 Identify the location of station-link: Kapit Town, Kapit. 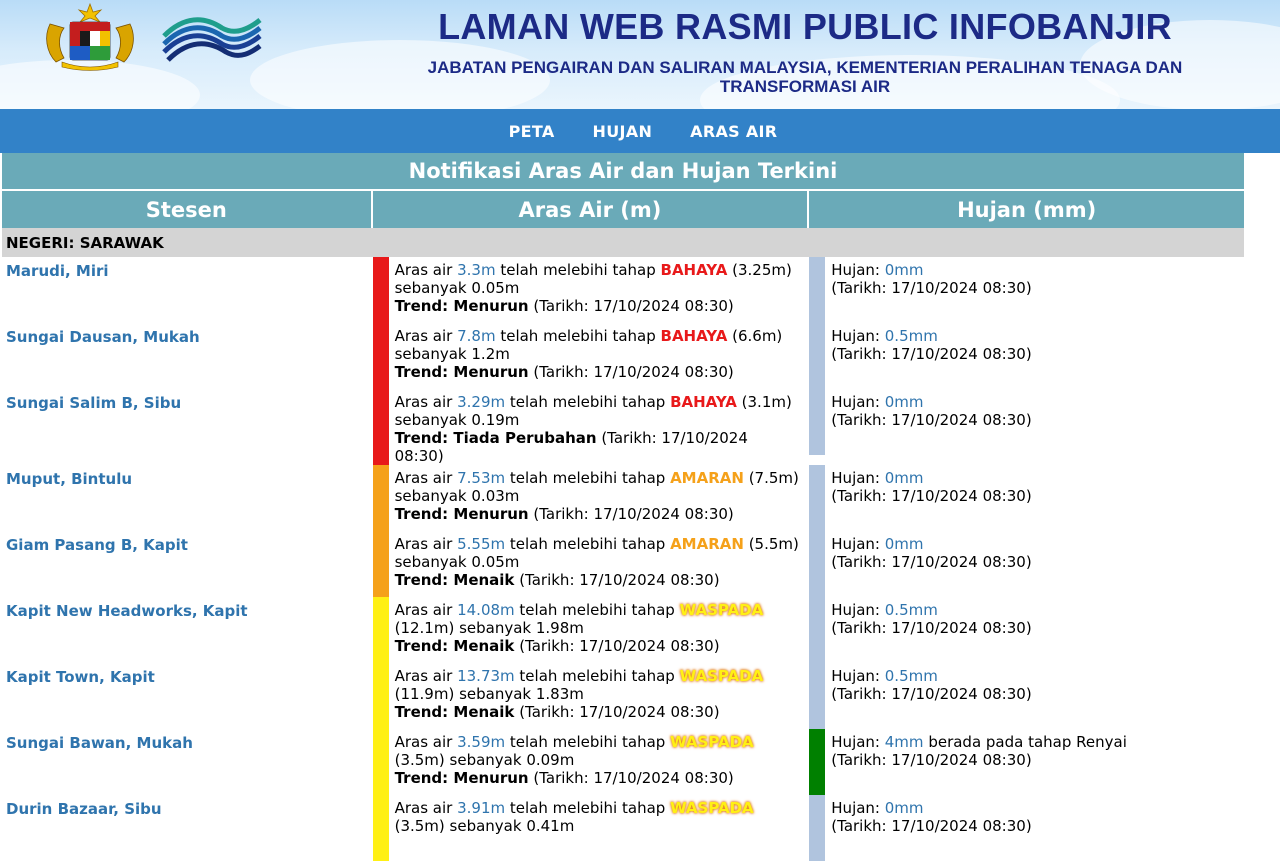
(80, 677).